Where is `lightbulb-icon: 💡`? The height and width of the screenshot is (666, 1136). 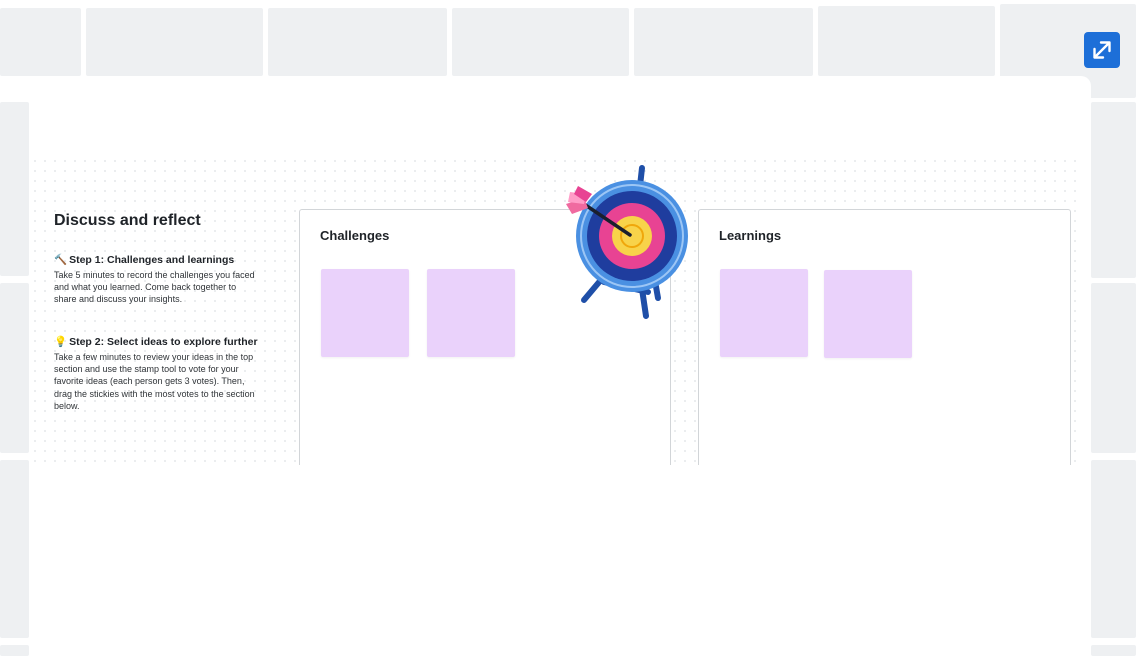 lightbulb-icon: 💡 is located at coordinates (61, 342).